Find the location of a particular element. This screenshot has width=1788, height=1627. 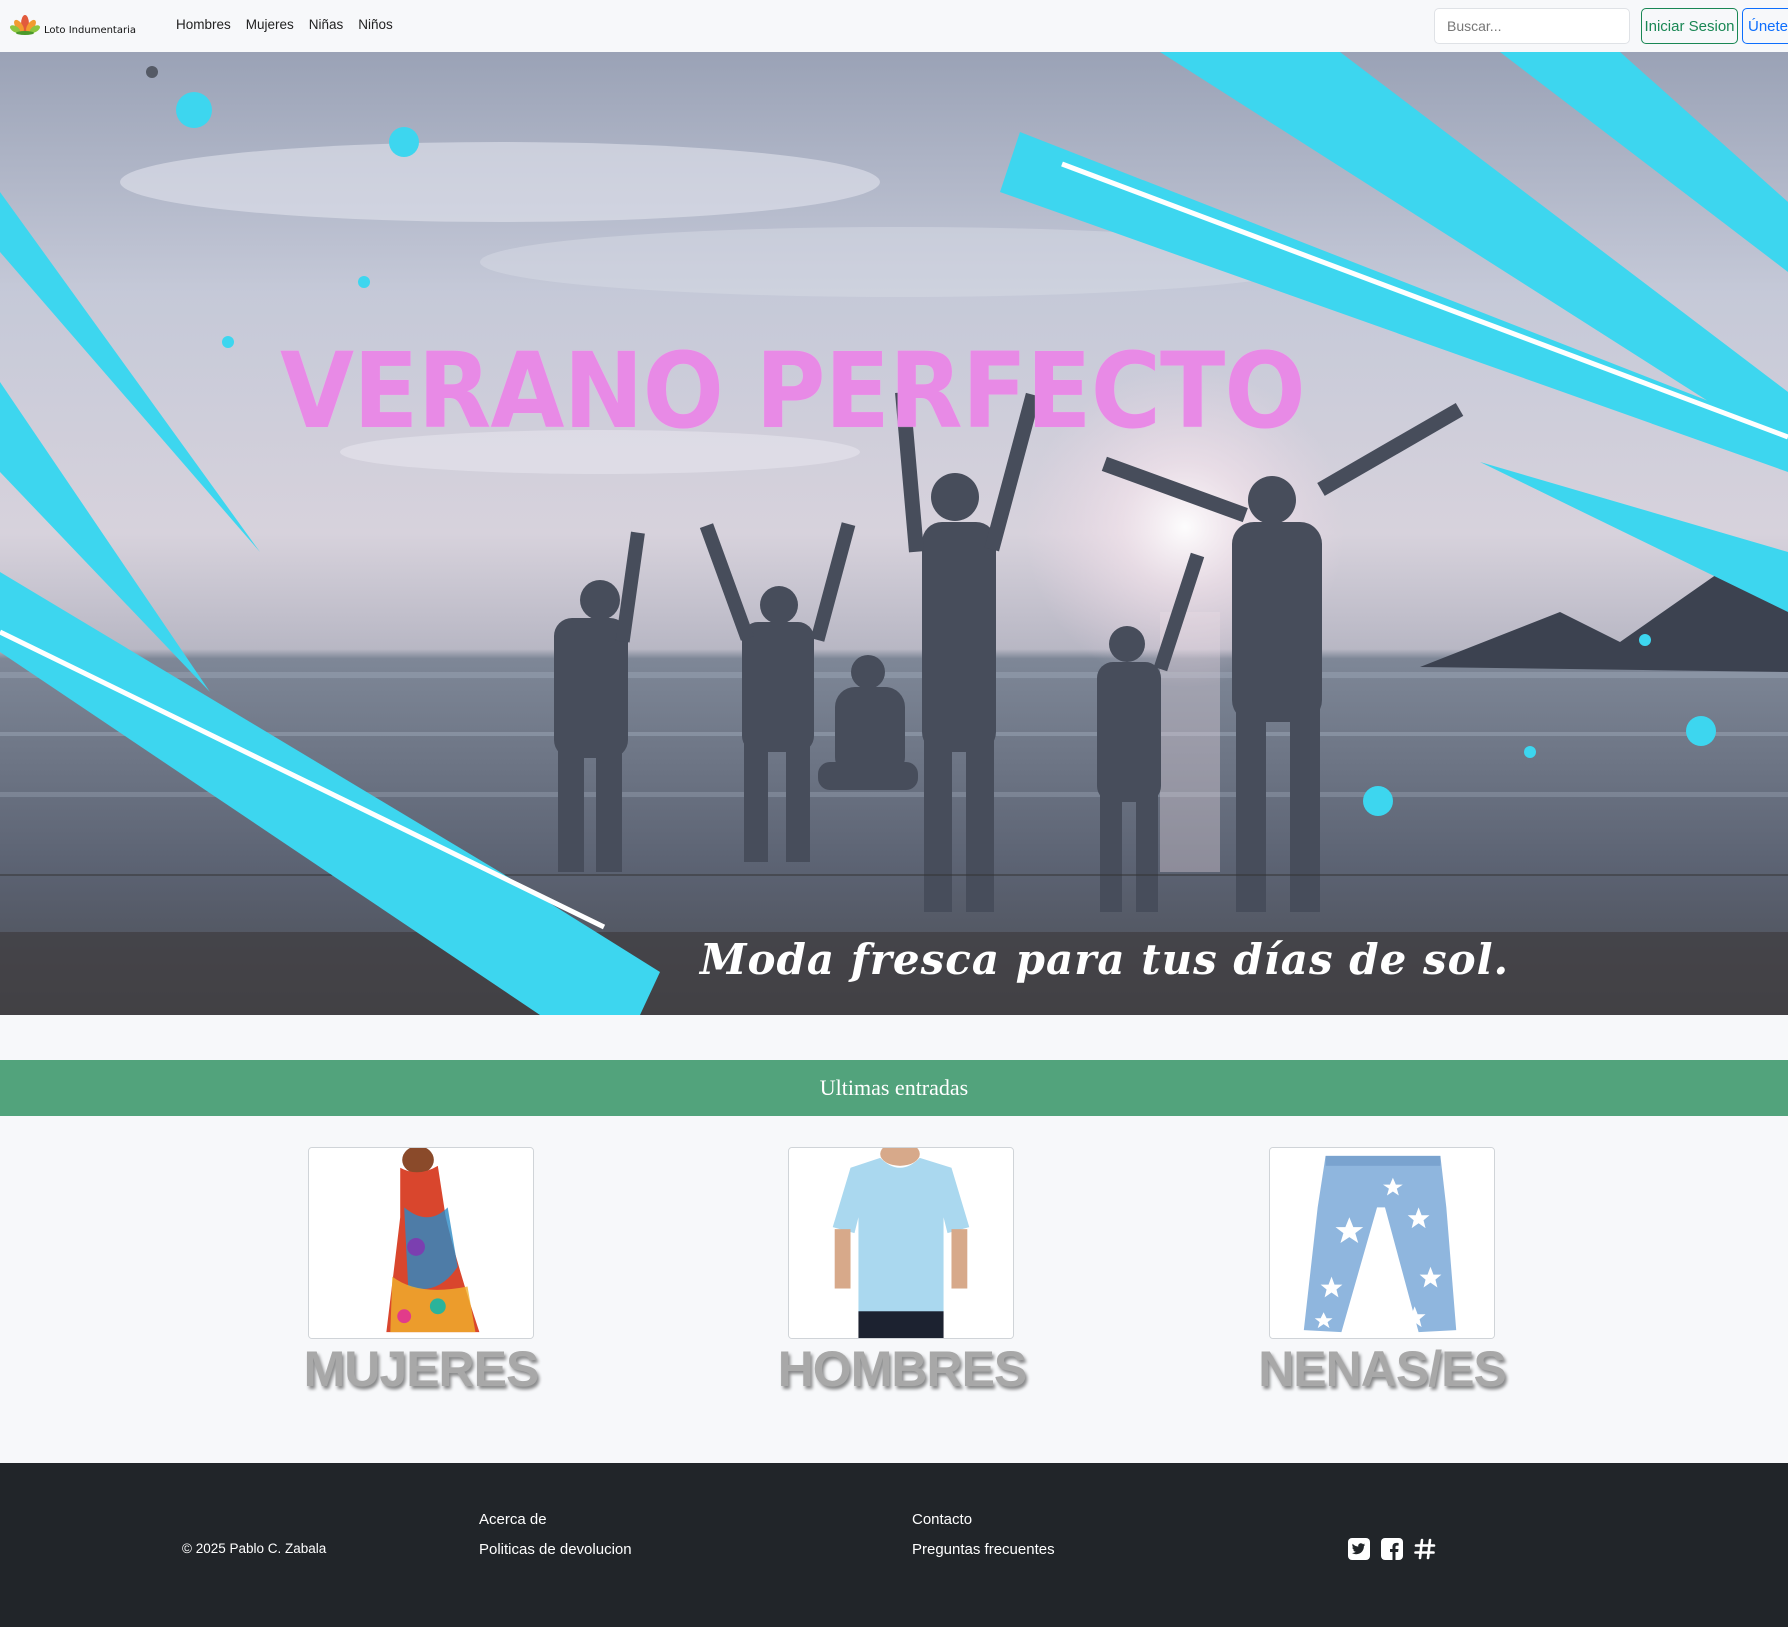

social-links is located at coordinates (1392, 1549).